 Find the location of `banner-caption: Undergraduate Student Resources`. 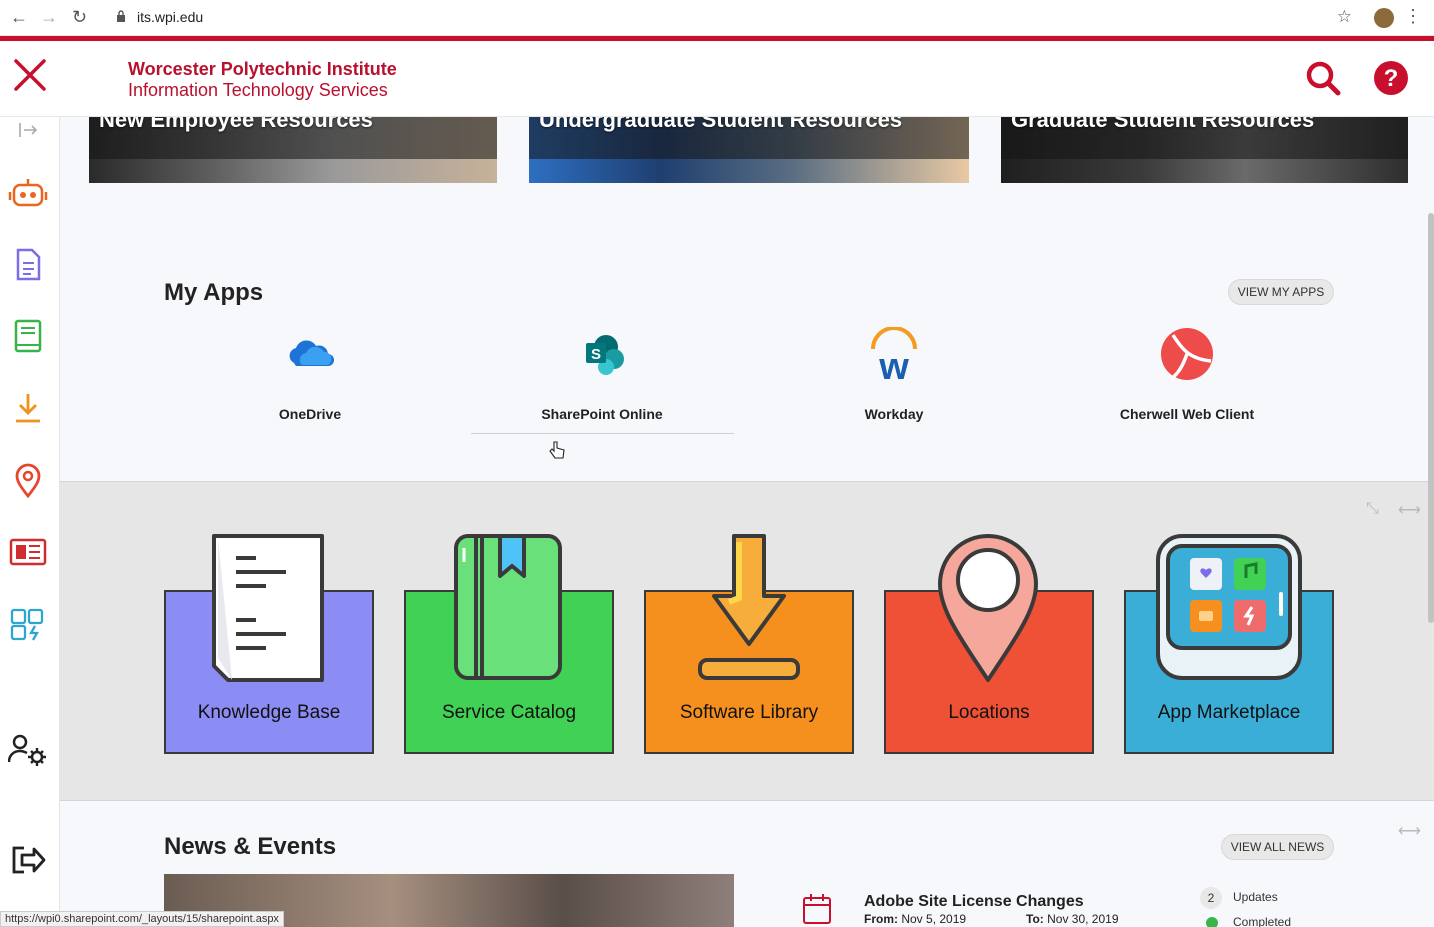

banner-caption: Undergraduate Student Resources is located at coordinates (721, 124).